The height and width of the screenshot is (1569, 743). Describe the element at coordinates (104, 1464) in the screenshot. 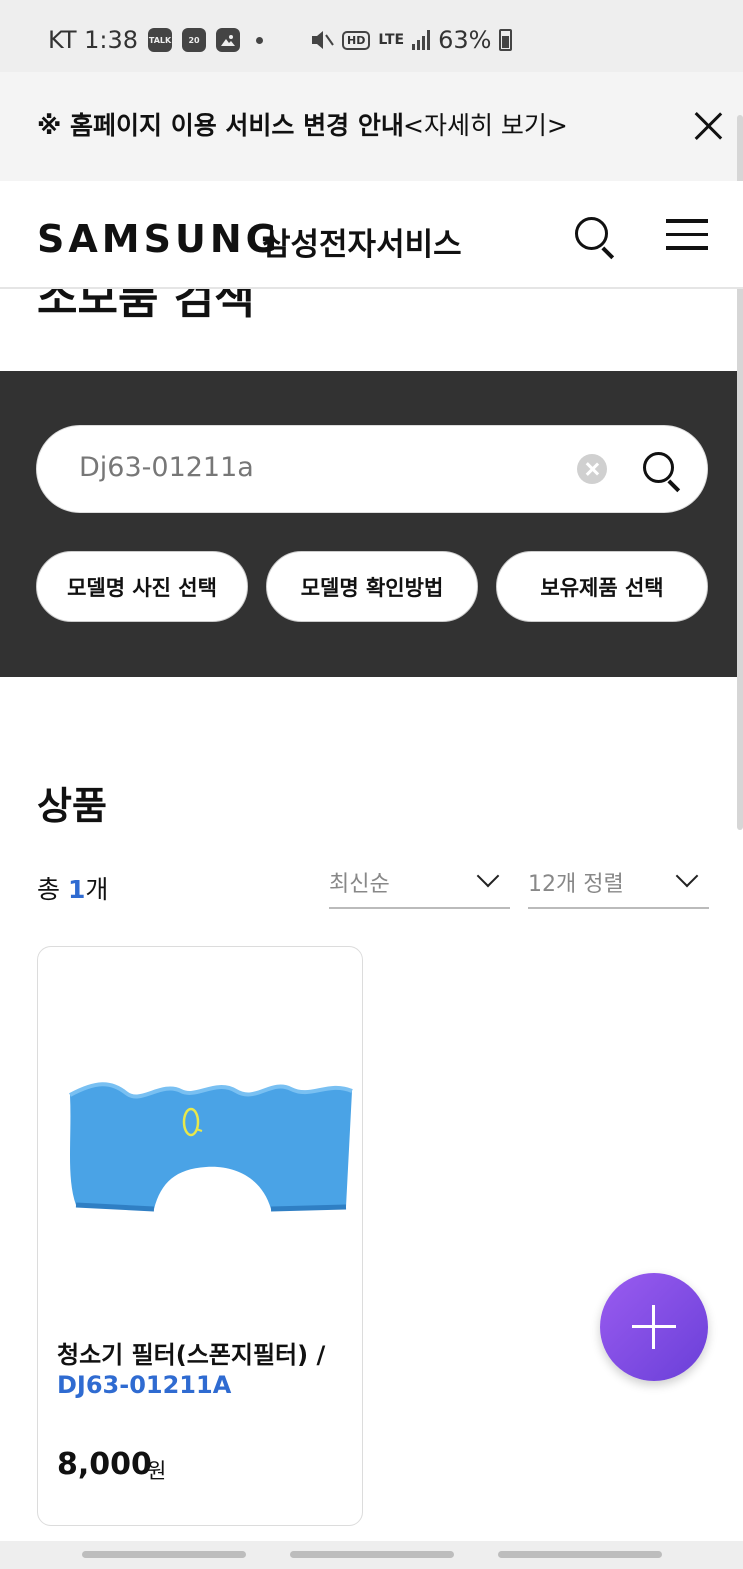

I see `product-price: 8,000` at that location.